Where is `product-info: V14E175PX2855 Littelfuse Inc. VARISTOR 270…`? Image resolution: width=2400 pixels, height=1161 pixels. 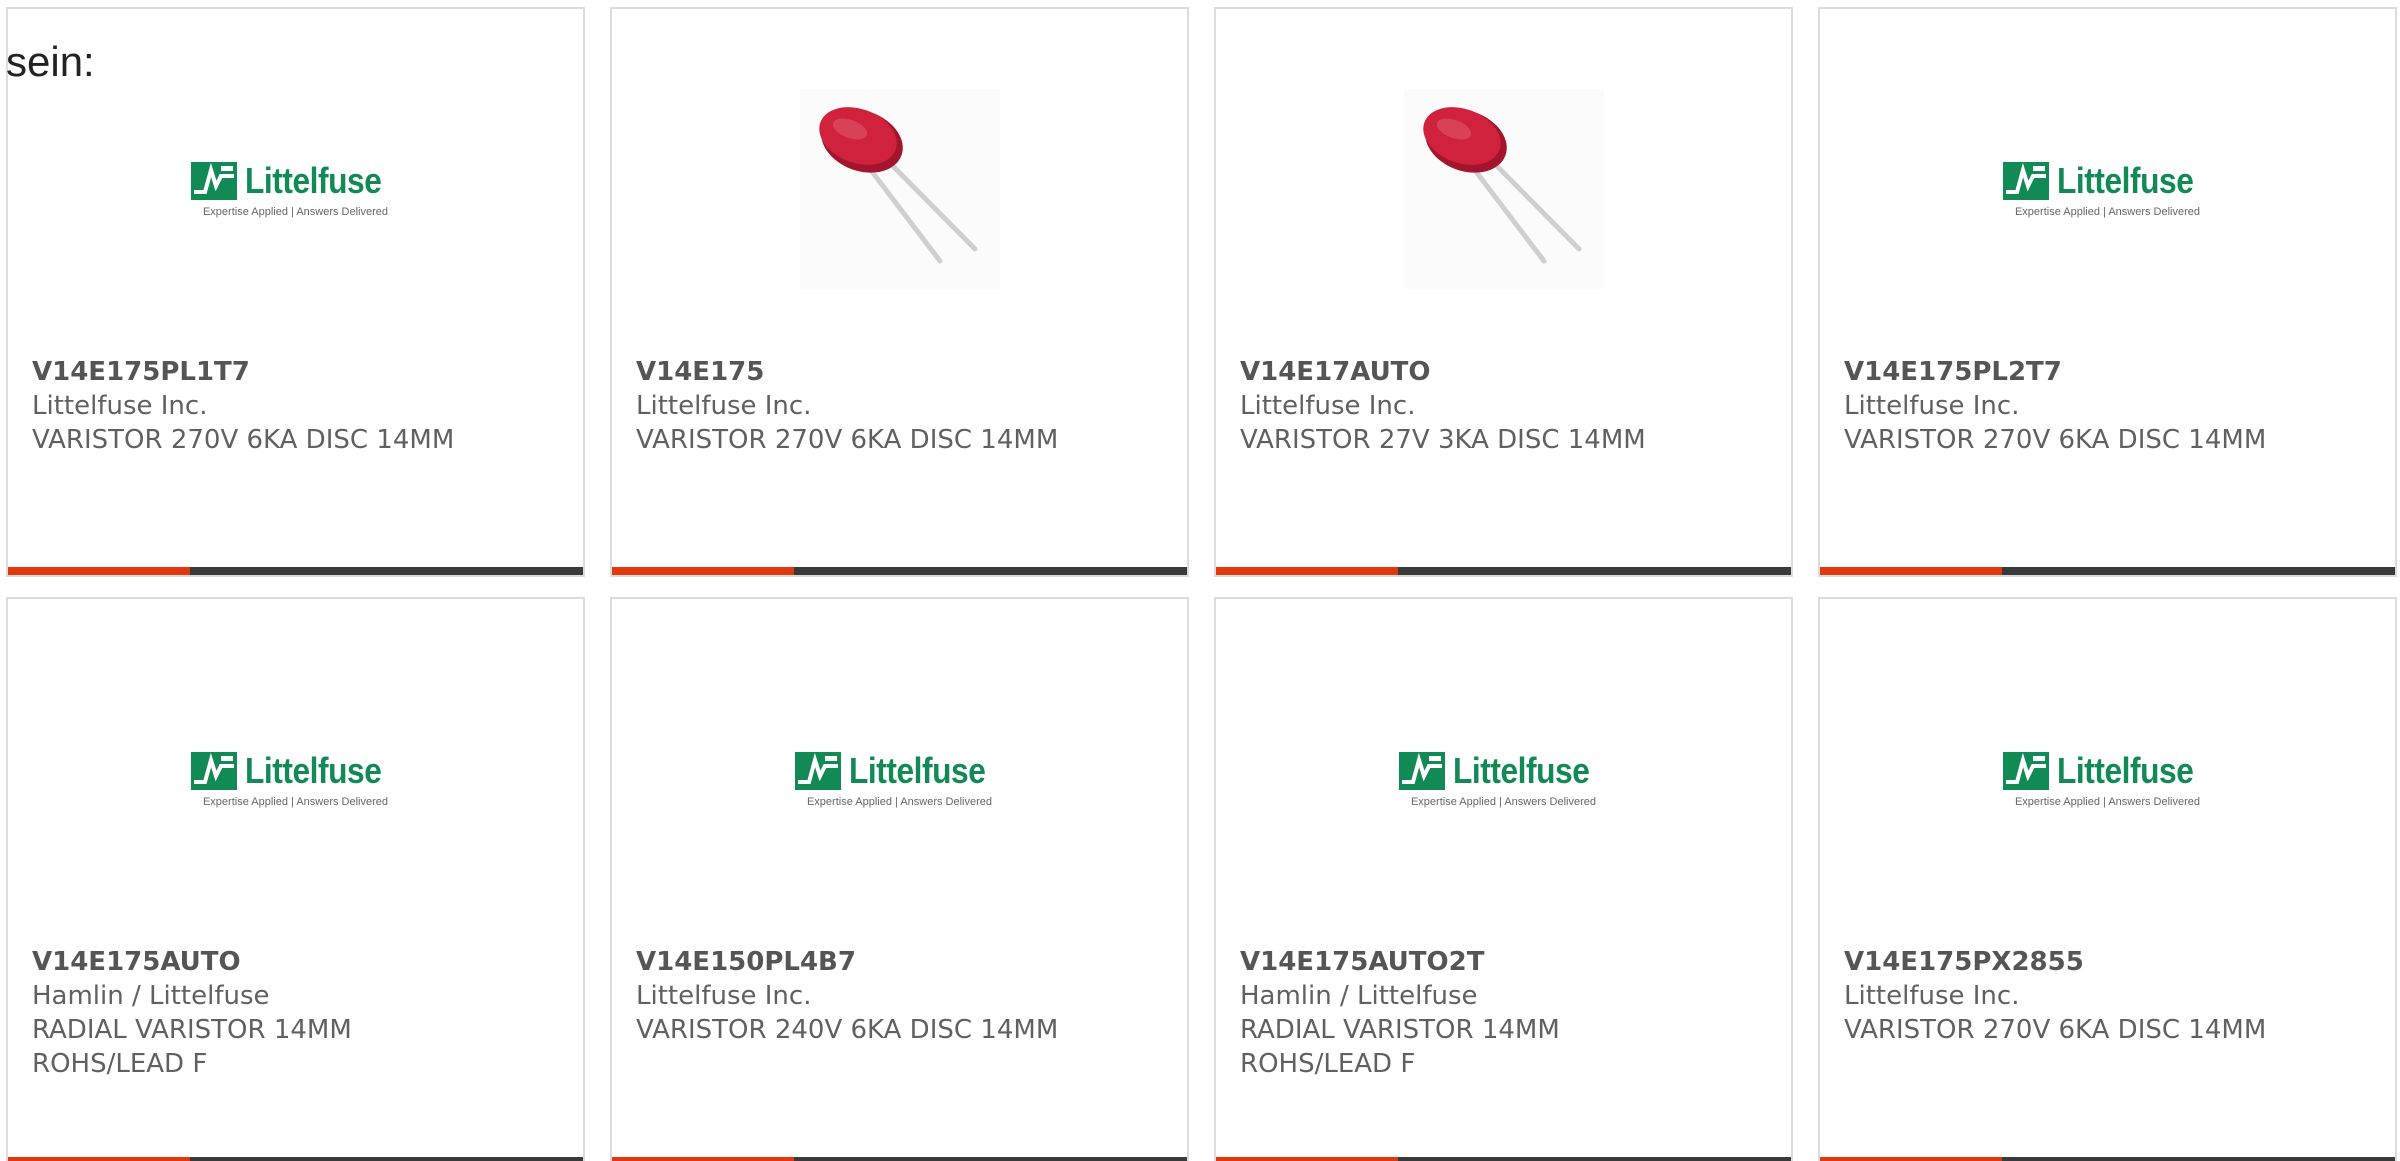
product-info: V14E175PX2855 Littelfuse Inc. VARISTOR 270… is located at coordinates (2109, 996).